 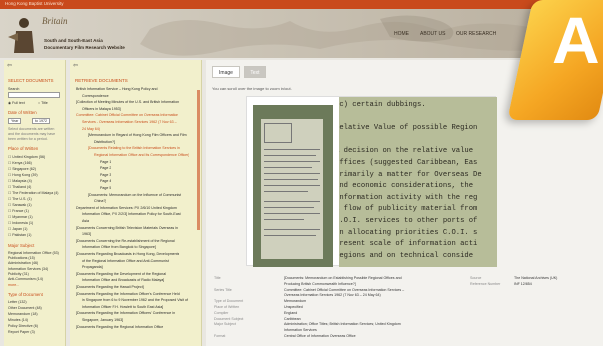 What do you see at coordinates (229, 318) in the screenshot?
I see `metadata-key: Document Subject` at bounding box center [229, 318].